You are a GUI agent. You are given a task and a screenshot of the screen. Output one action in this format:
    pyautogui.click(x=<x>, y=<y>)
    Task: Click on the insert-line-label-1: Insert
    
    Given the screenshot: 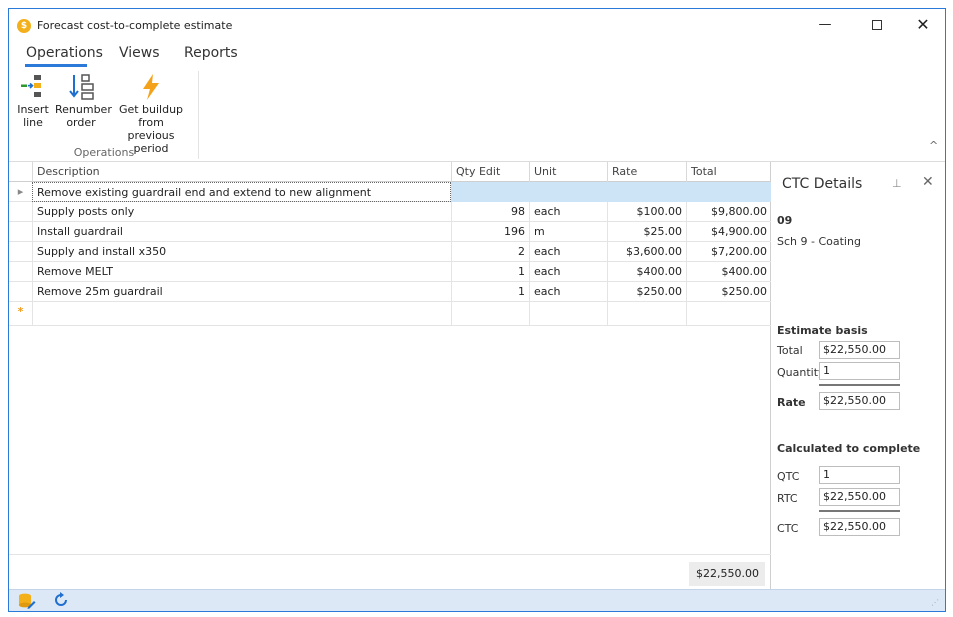 What is the action you would take?
    pyautogui.click(x=33, y=109)
    